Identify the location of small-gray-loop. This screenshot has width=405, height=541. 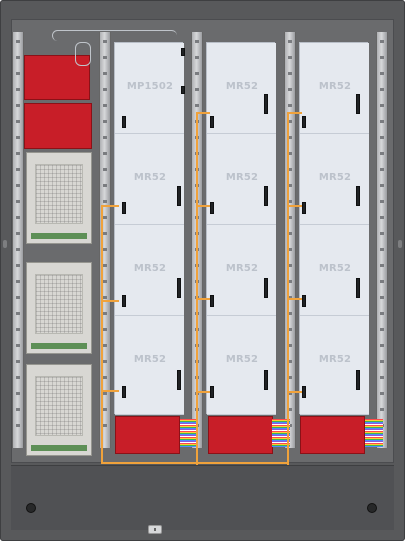
(83, 54).